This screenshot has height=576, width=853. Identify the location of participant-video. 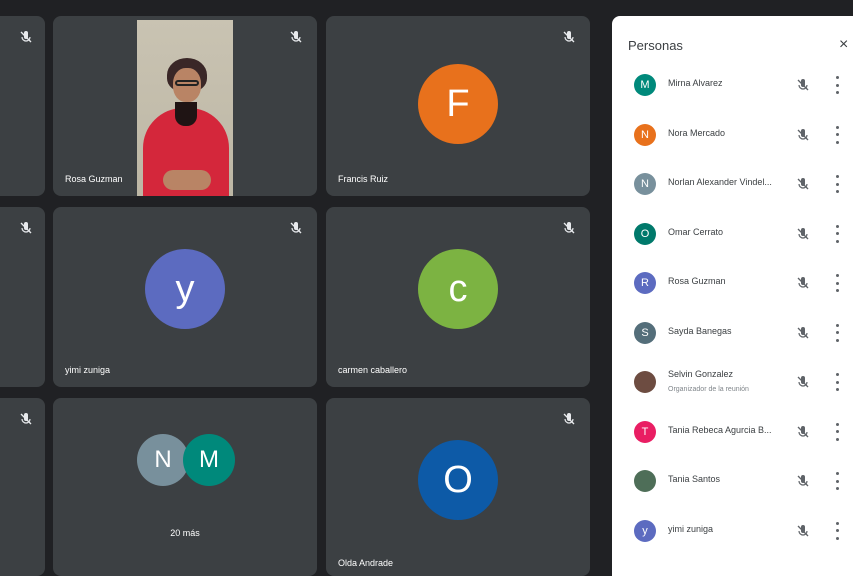
(185, 108).